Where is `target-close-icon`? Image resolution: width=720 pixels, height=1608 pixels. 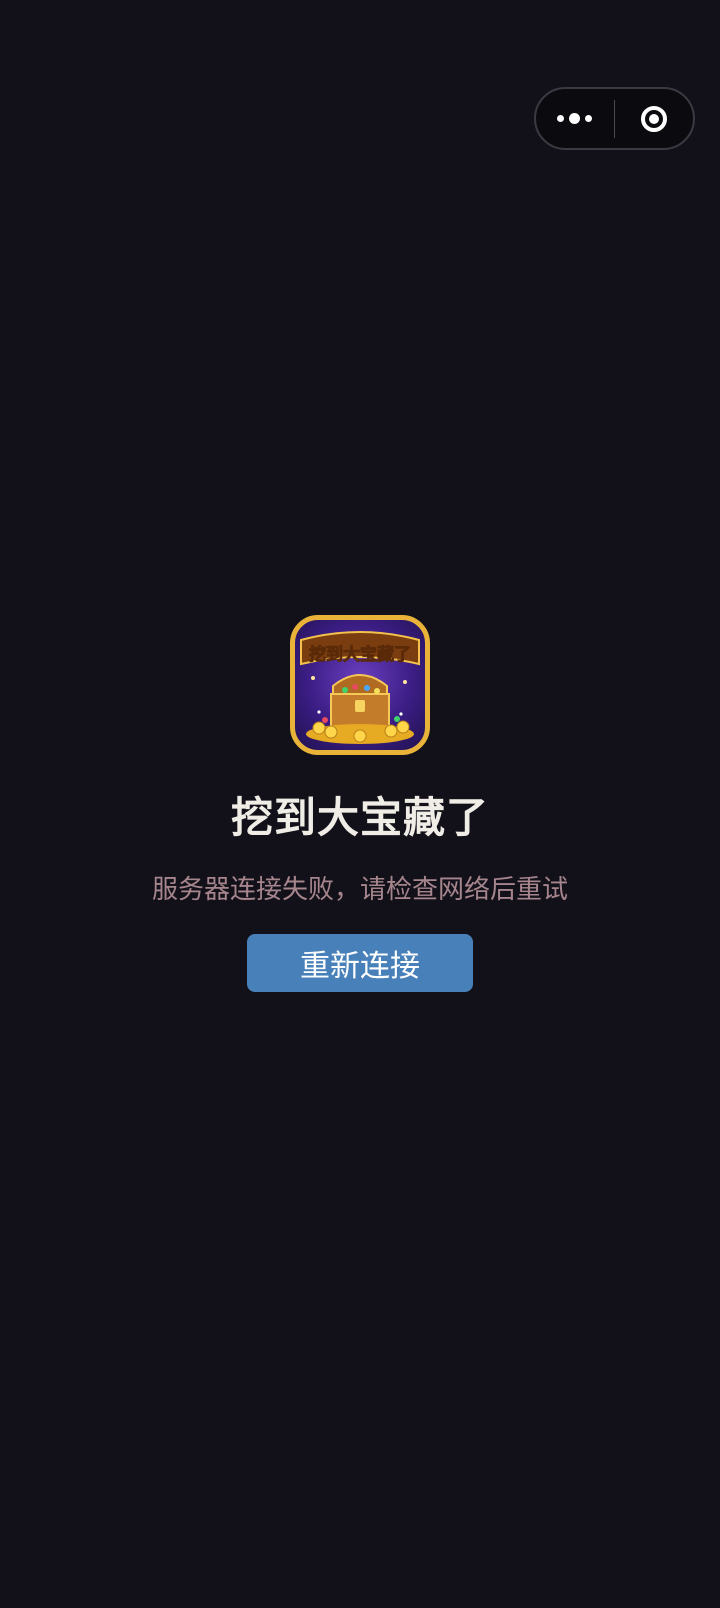
target-close-icon is located at coordinates (654, 118).